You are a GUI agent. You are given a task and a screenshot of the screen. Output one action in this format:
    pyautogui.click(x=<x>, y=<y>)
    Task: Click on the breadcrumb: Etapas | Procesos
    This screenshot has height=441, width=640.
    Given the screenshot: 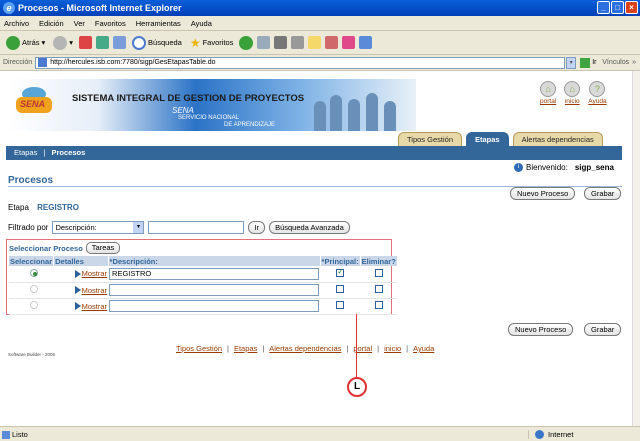 What is the action you would take?
    pyautogui.click(x=314, y=153)
    